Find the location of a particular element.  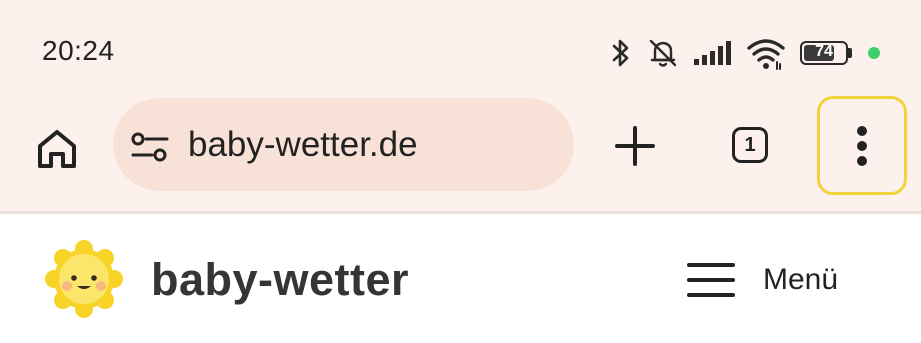

tab-switcher-button: 1 is located at coordinates (752, 147).